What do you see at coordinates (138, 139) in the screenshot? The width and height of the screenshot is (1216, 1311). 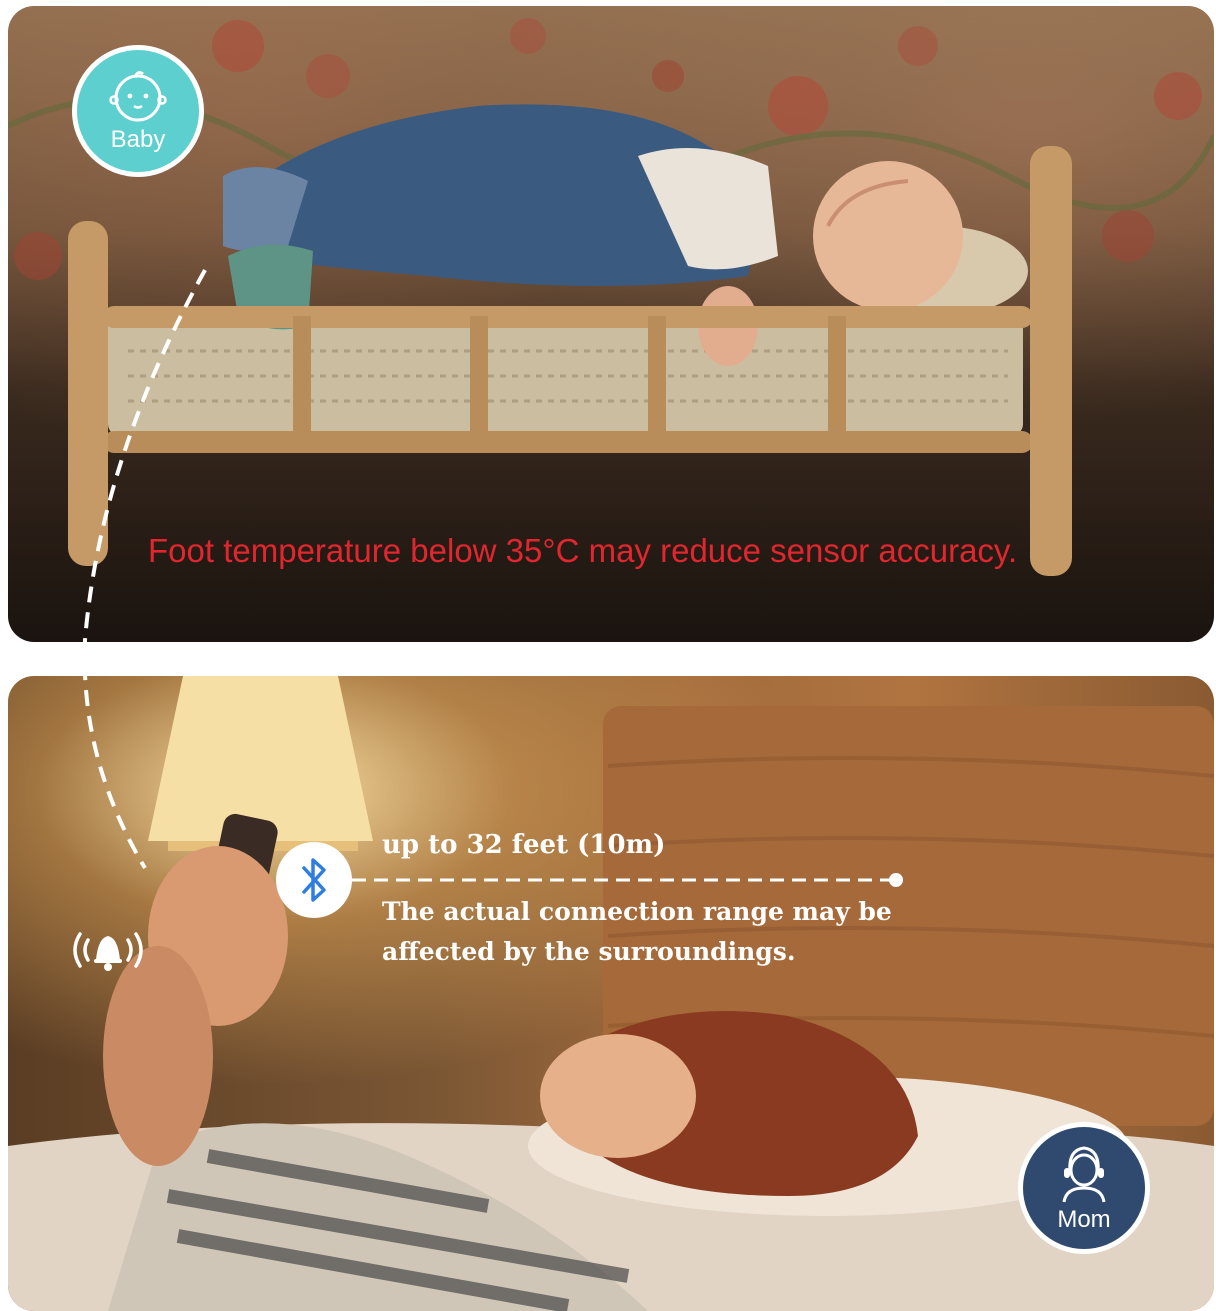 I see `baby-badge-label: Baby` at bounding box center [138, 139].